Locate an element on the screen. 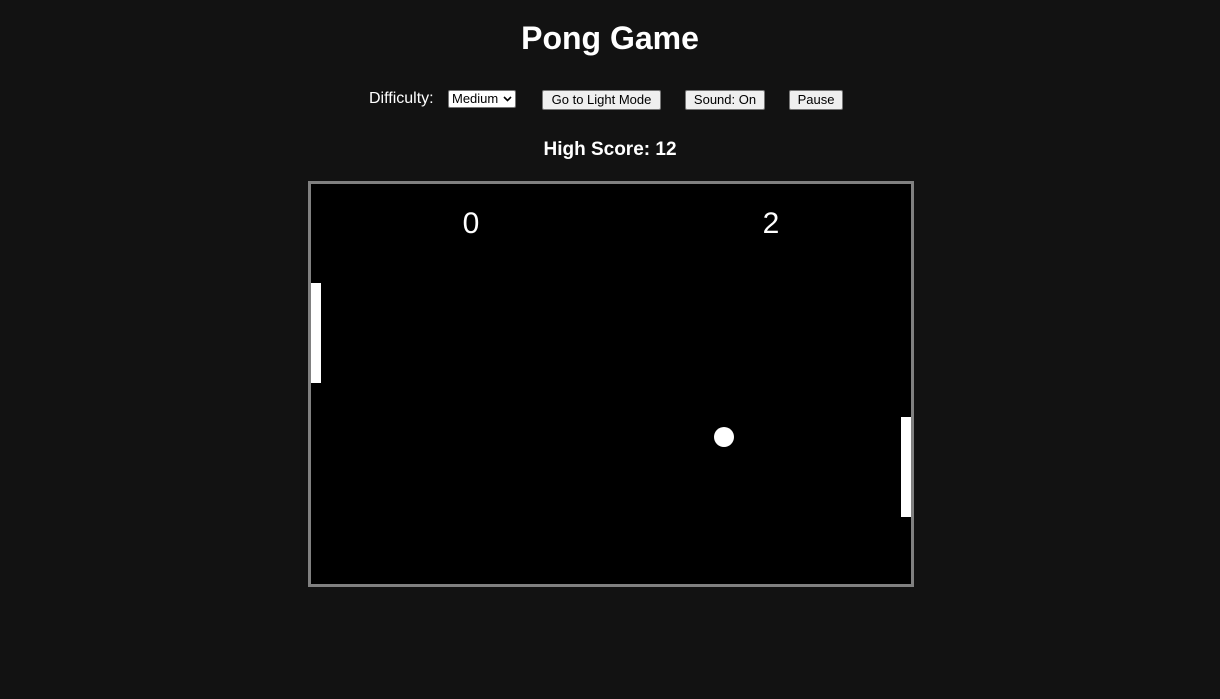  page-title: Pong Game is located at coordinates (610, 38).